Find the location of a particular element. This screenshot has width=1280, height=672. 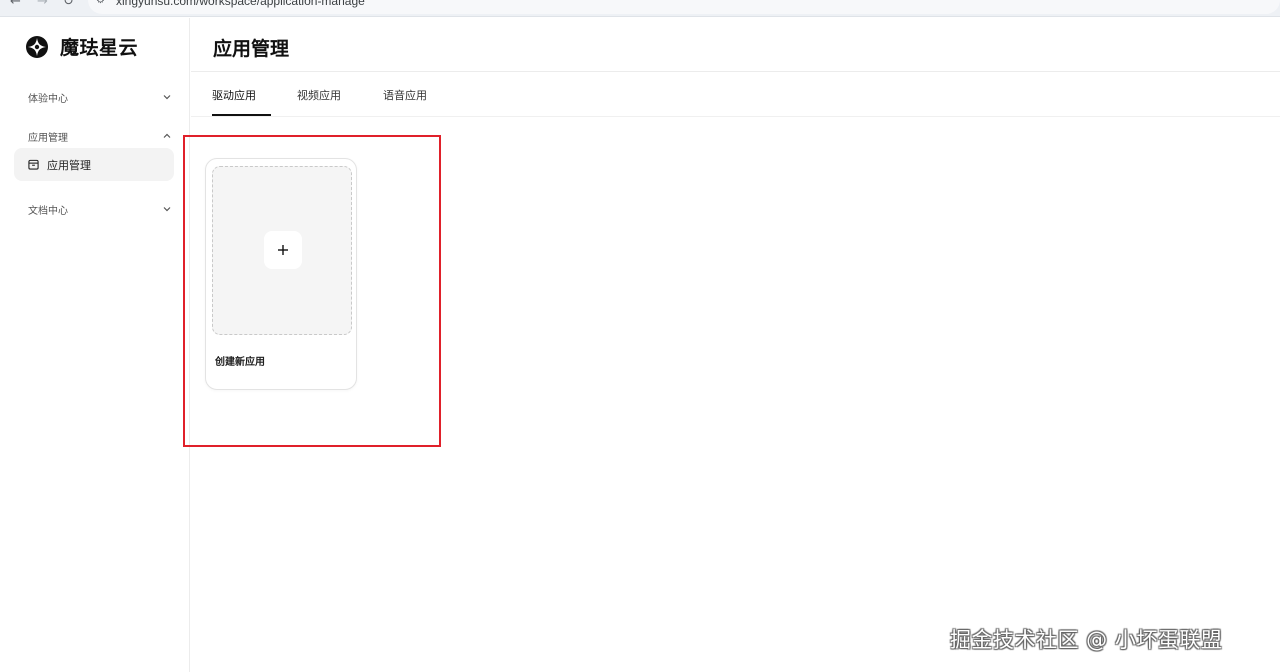

menu-group-label: 体验中心 is located at coordinates (48, 99).